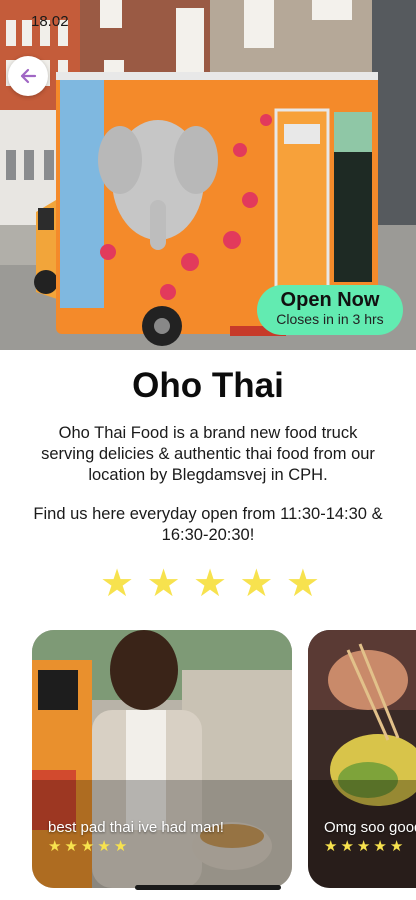 The width and height of the screenshot is (416, 900). I want to click on rating-stars: ★ ★ ★ ★ ★, so click(210, 584).